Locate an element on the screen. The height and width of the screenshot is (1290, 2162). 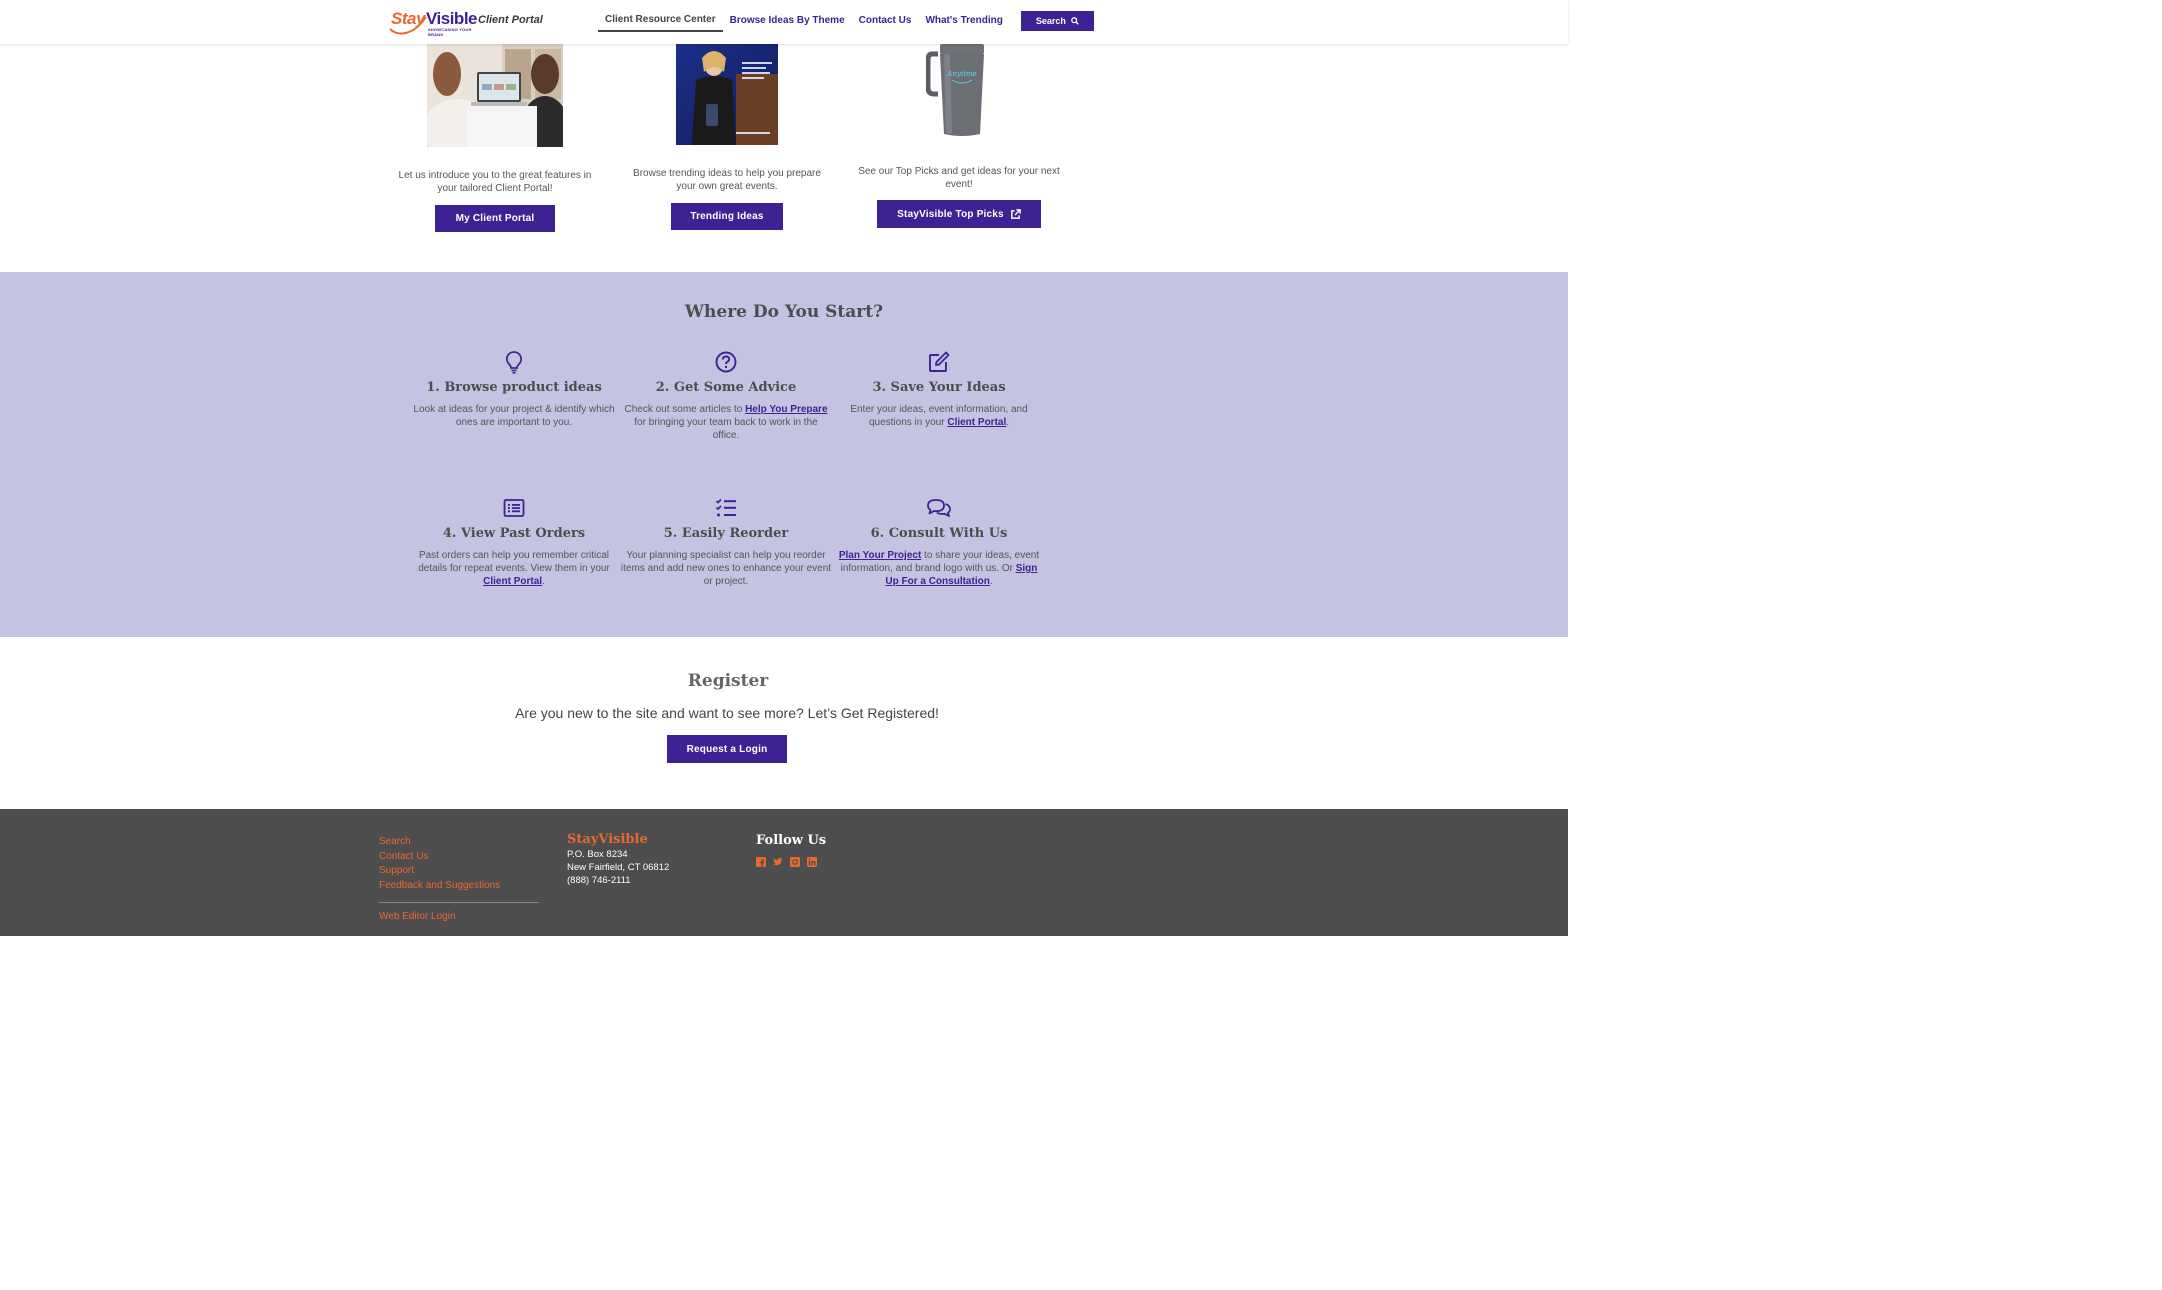
step-title: 4. View Past Orders is located at coordinates (514, 533).